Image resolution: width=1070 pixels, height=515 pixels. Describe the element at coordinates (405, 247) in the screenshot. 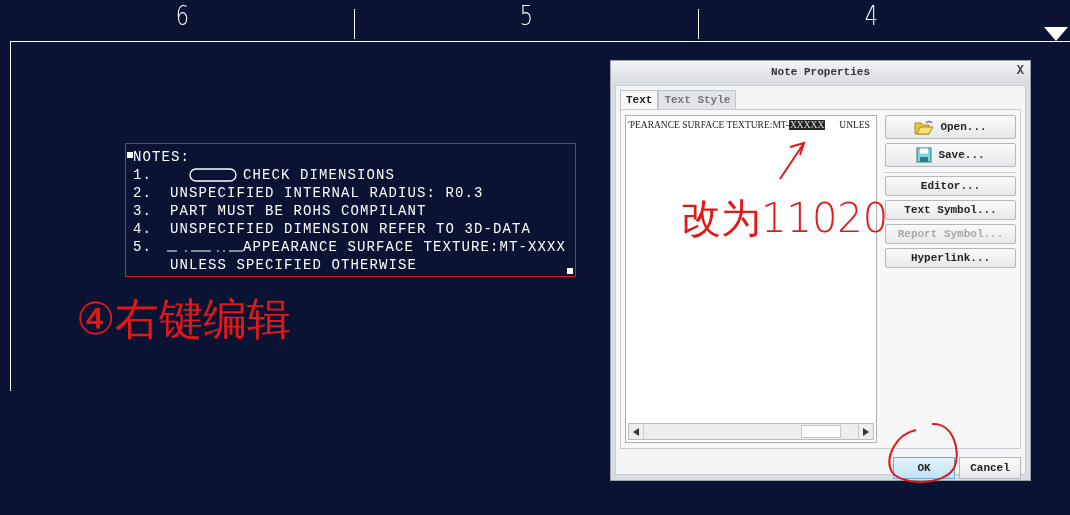

I see `note-text: APPEARANCE SURFACE TEXTURE:MT-XXXX` at that location.